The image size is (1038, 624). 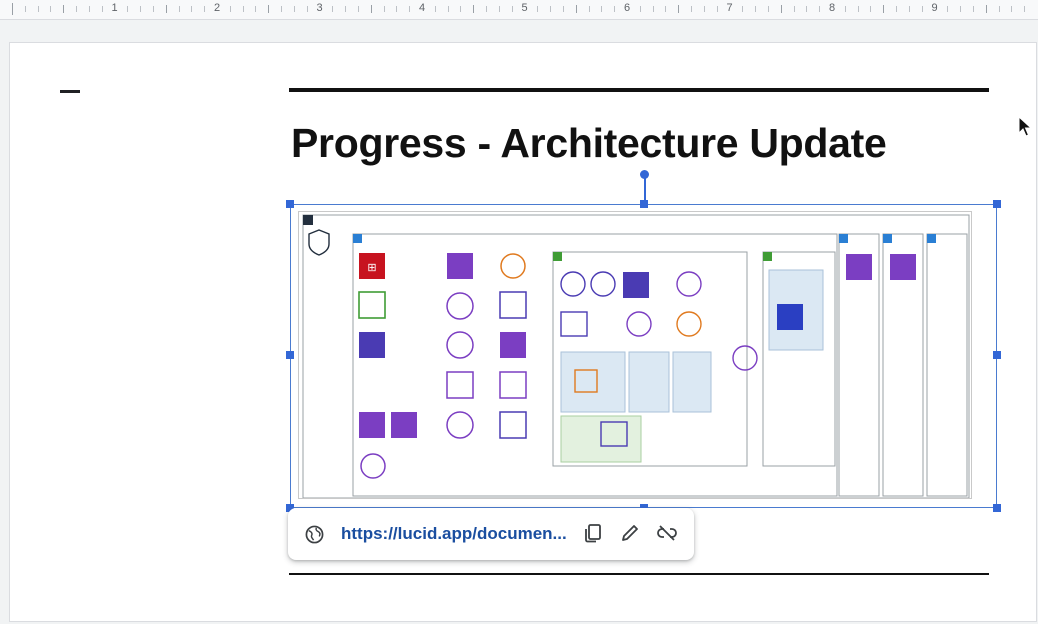 What do you see at coordinates (832, 8) in the screenshot?
I see `ruler-number: 8` at bounding box center [832, 8].